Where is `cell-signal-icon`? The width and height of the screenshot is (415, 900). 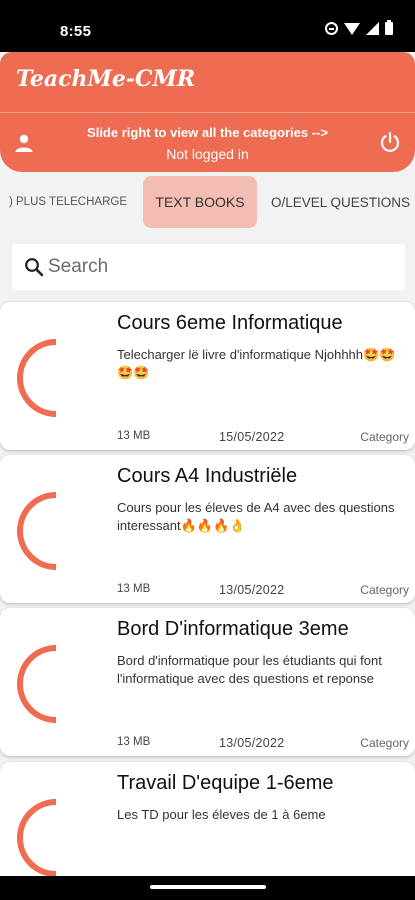
cell-signal-icon is located at coordinates (372, 28).